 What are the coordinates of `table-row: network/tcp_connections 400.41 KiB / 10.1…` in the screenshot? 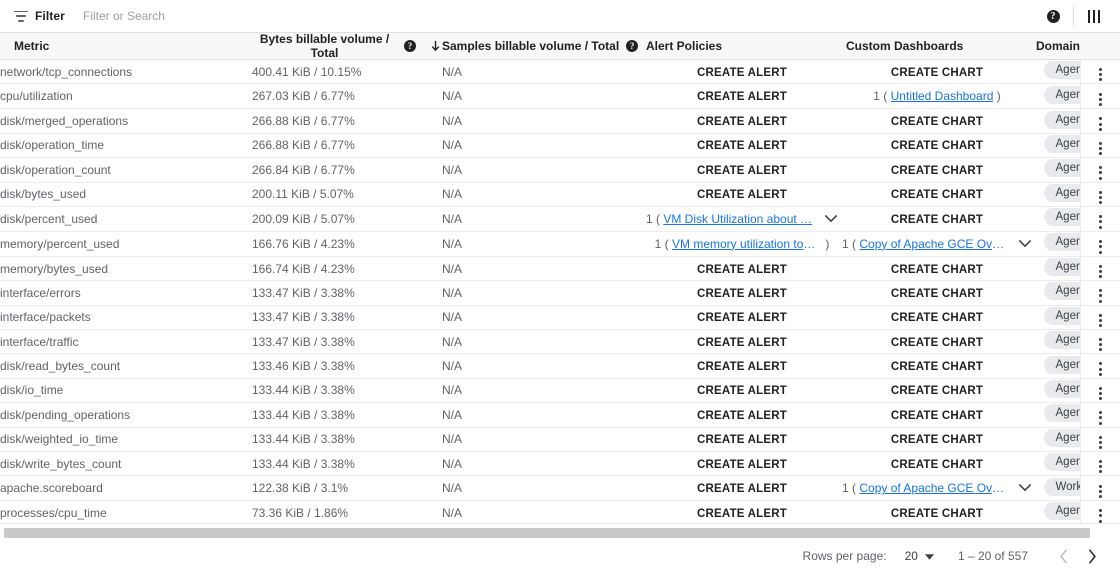 It's located at (560, 72).